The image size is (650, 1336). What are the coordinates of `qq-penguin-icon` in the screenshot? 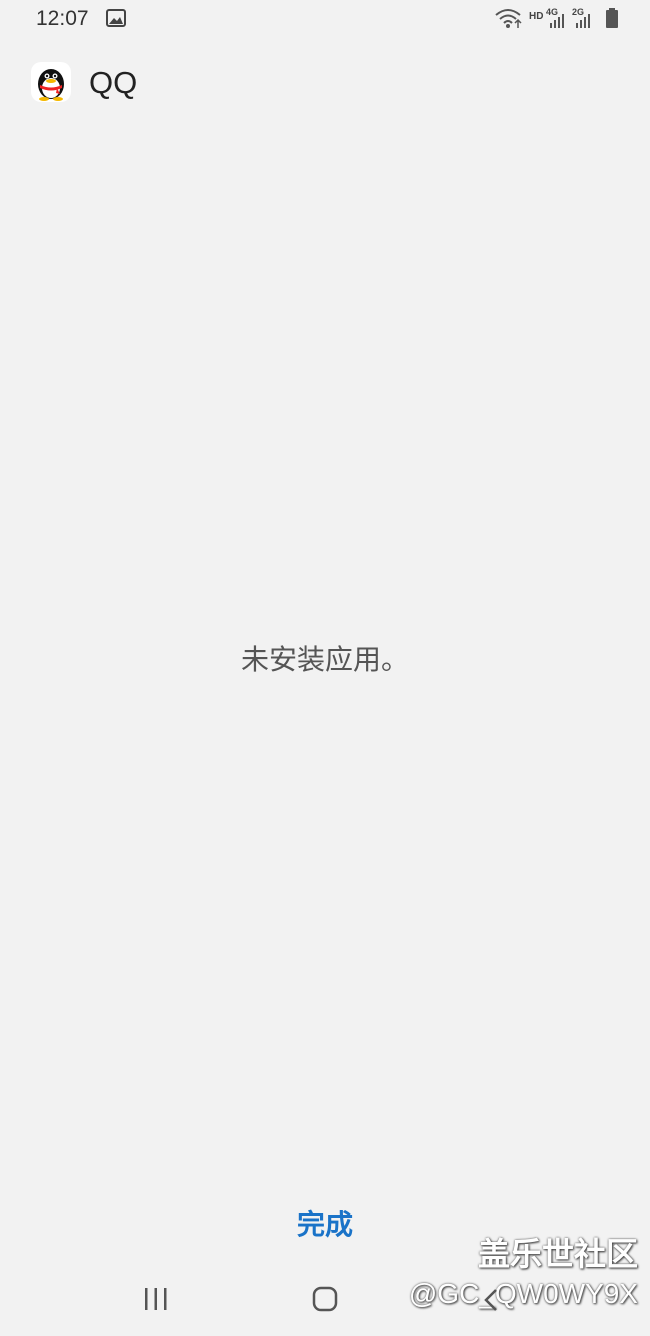 It's located at (51, 82).